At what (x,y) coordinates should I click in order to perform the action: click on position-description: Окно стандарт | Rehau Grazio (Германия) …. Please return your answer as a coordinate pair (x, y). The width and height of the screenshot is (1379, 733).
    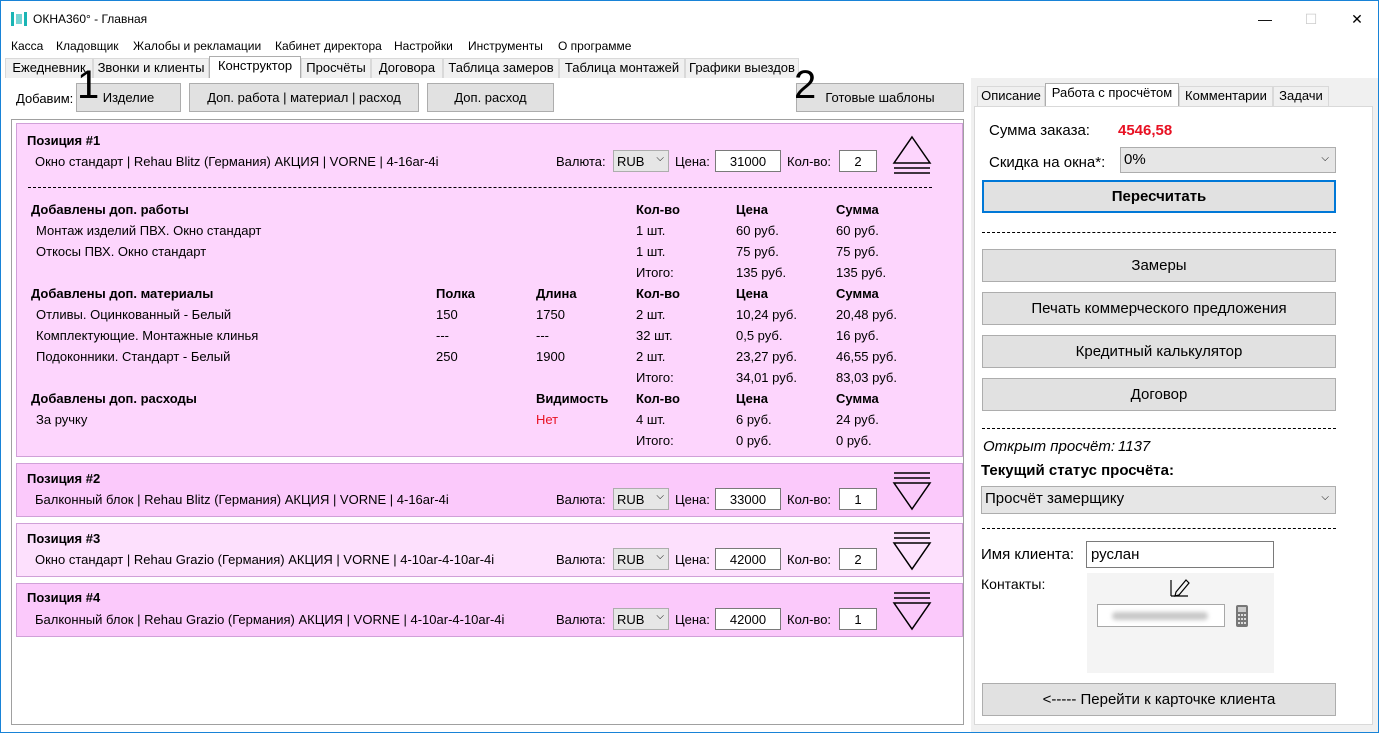
    Looking at the image, I should click on (265, 559).